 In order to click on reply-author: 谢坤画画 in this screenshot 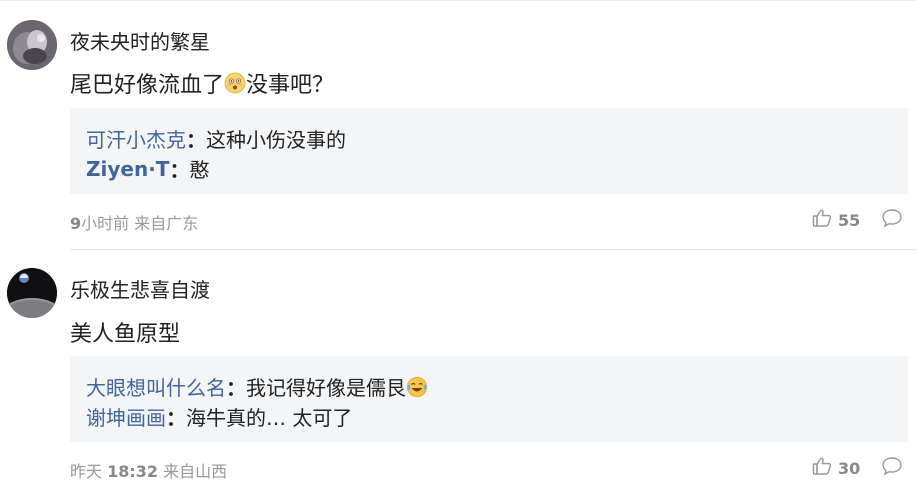, I will do `click(126, 416)`.